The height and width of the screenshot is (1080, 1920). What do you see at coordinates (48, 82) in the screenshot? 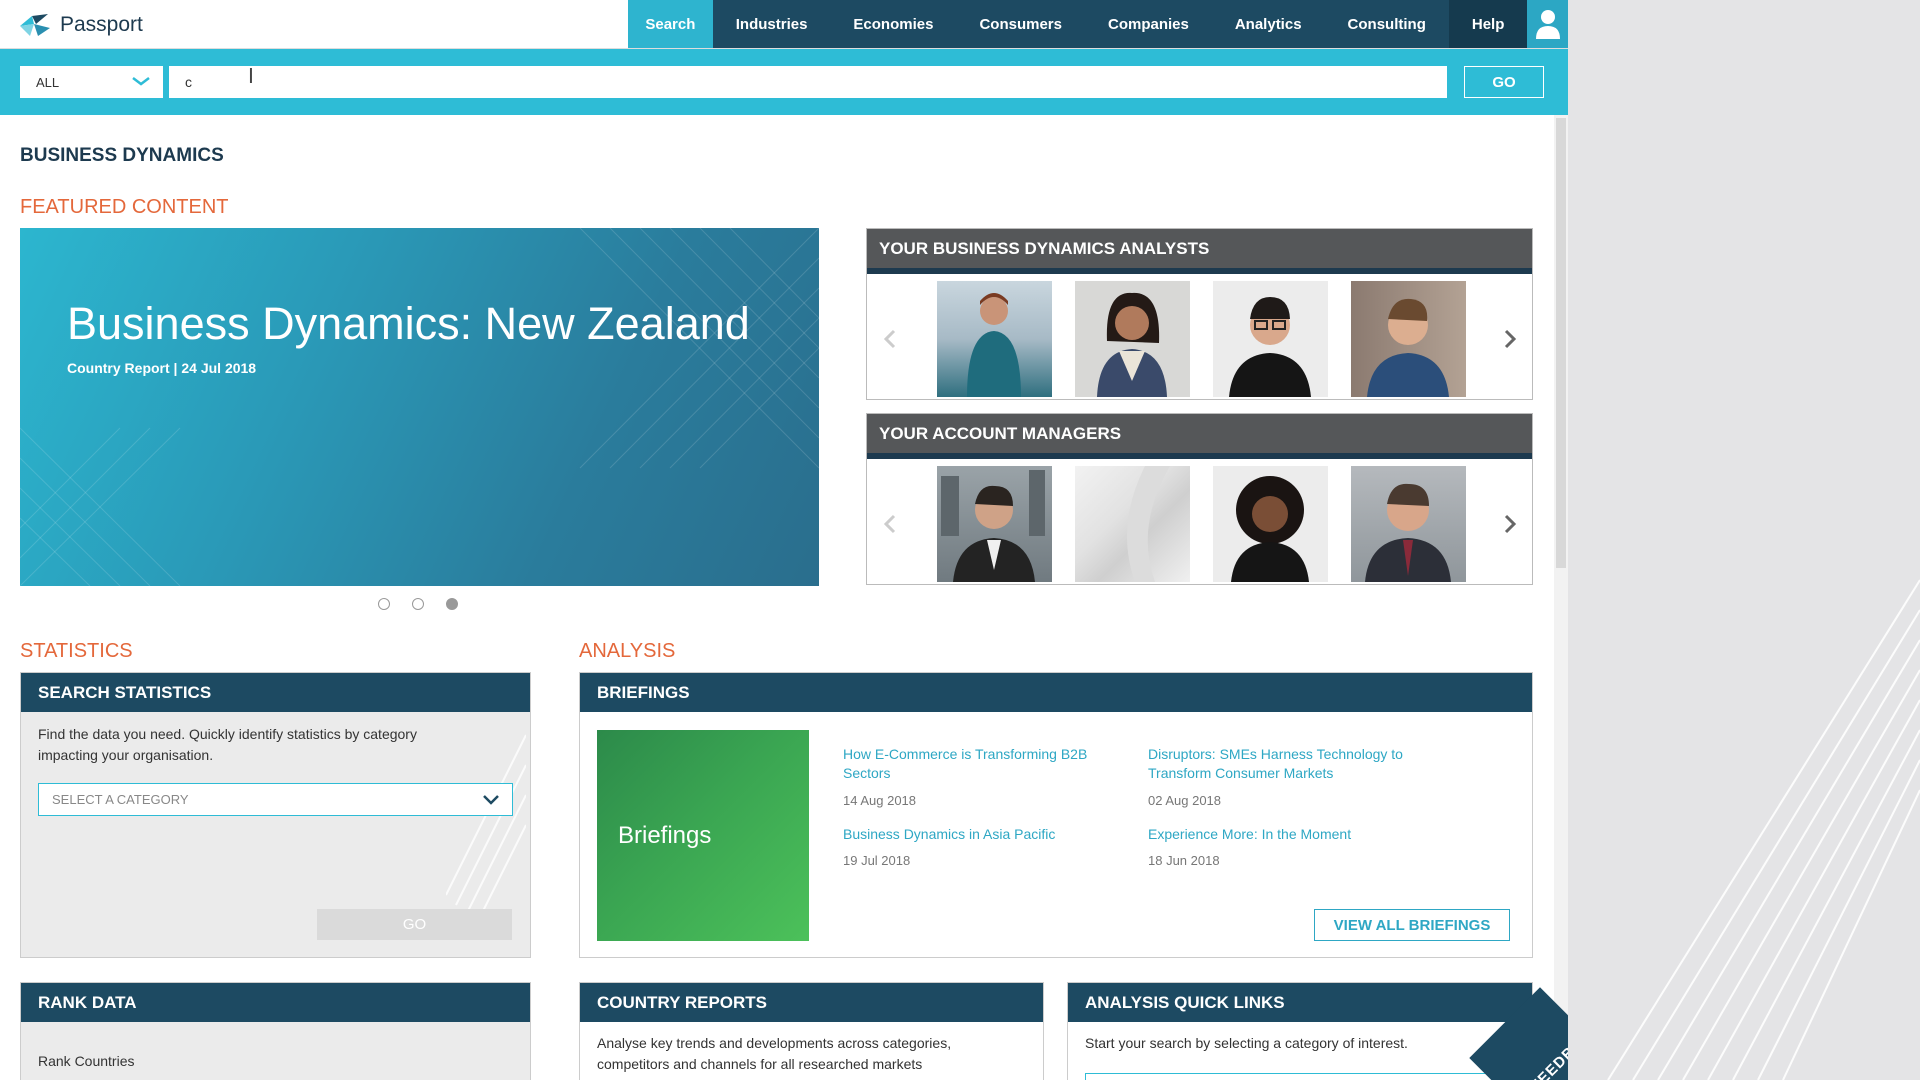
I see `search-scope-value: ALL` at bounding box center [48, 82].